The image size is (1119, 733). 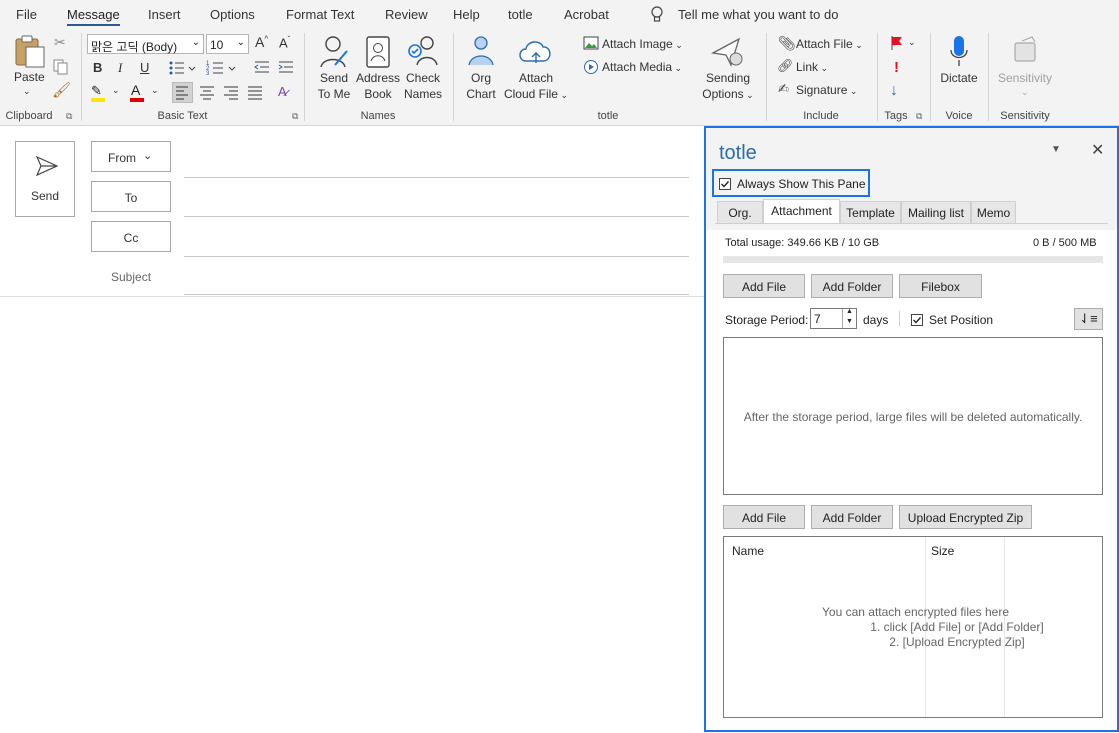 I want to click on storage-period-stepper: 7 ▲ ▼, so click(x=833, y=318).